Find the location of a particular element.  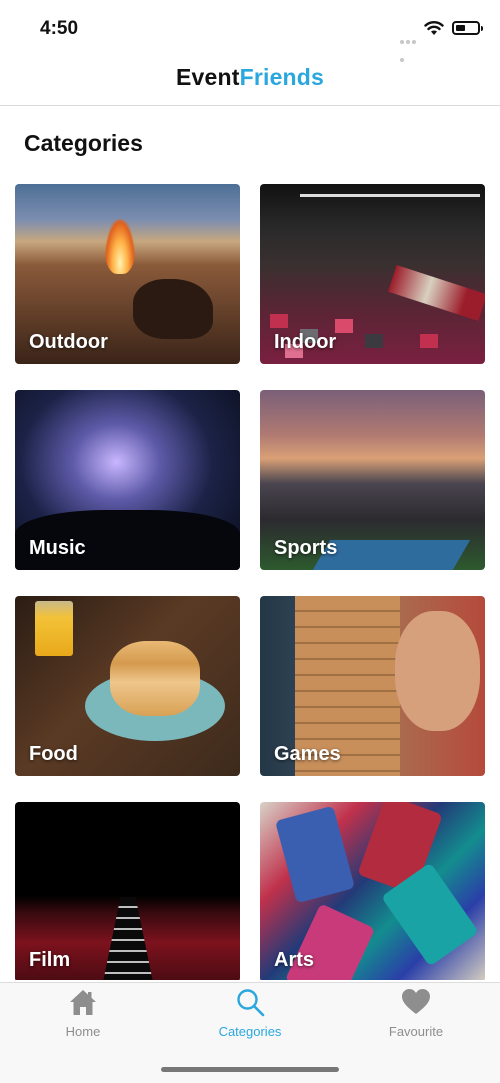

tab-favourite: Favourite is located at coordinates (416, 1018).